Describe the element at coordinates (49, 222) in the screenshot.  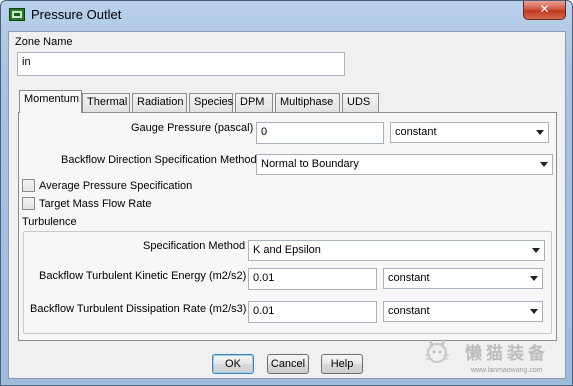
I see `turbulence-group-label: Turbulence` at that location.